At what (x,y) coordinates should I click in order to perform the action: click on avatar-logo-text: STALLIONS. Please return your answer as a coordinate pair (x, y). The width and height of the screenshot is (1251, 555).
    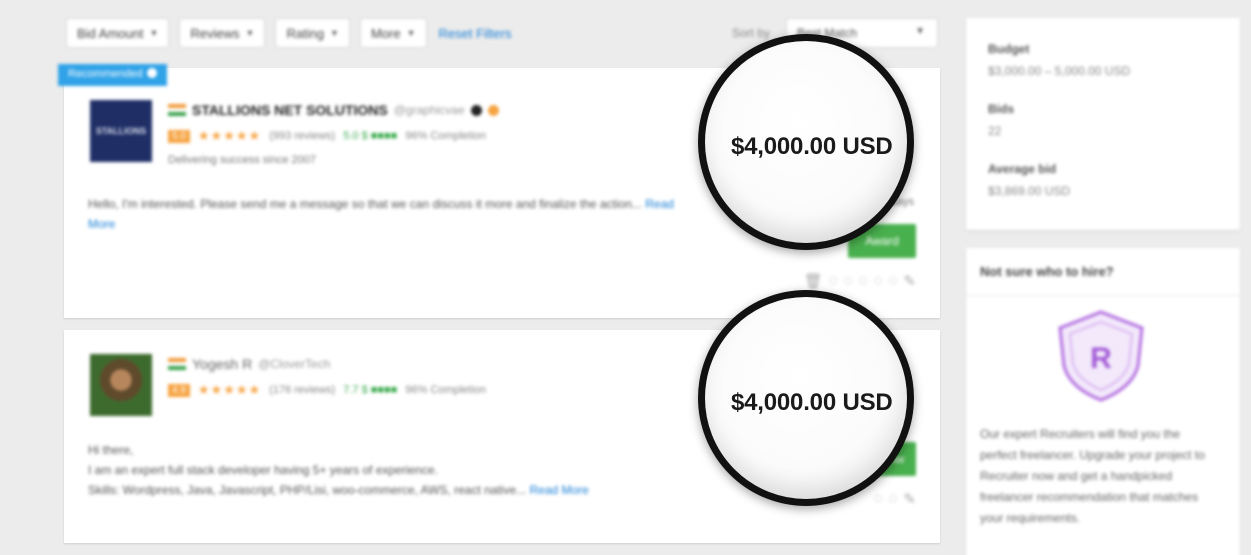
    Looking at the image, I should click on (121, 131).